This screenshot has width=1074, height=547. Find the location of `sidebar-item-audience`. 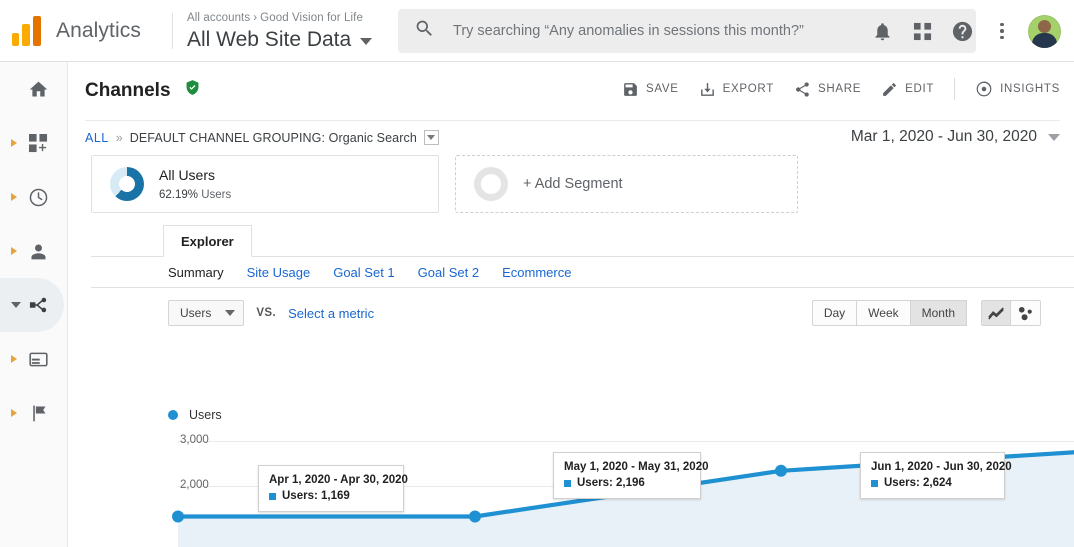

sidebar-item-audience is located at coordinates (33, 251).